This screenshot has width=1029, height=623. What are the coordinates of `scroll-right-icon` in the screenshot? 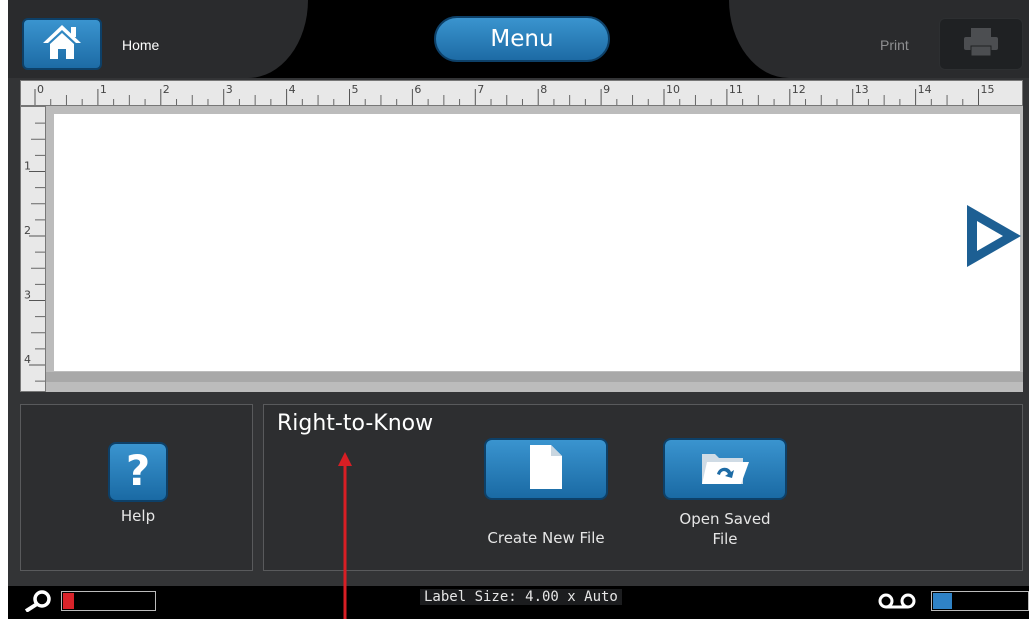 It's located at (993, 239).